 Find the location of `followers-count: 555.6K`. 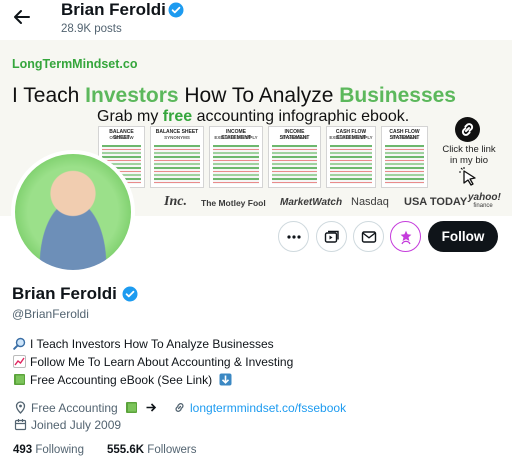

followers-count: 555.6K is located at coordinates (126, 450).